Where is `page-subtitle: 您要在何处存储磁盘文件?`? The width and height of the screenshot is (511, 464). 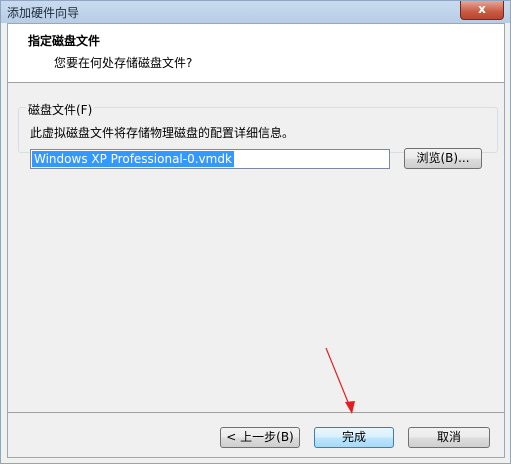 page-subtitle: 您要在何处存储磁盘文件? is located at coordinates (123, 63).